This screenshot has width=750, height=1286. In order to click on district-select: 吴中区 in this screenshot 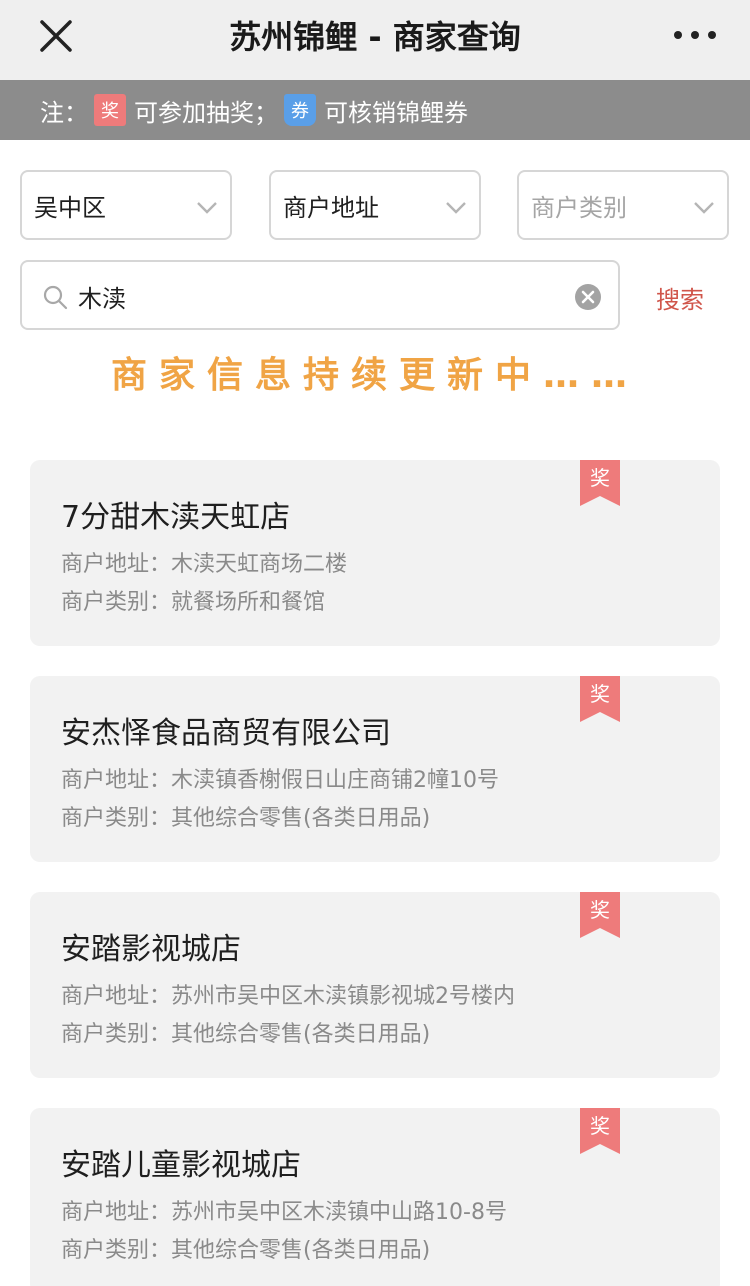, I will do `click(126, 205)`.